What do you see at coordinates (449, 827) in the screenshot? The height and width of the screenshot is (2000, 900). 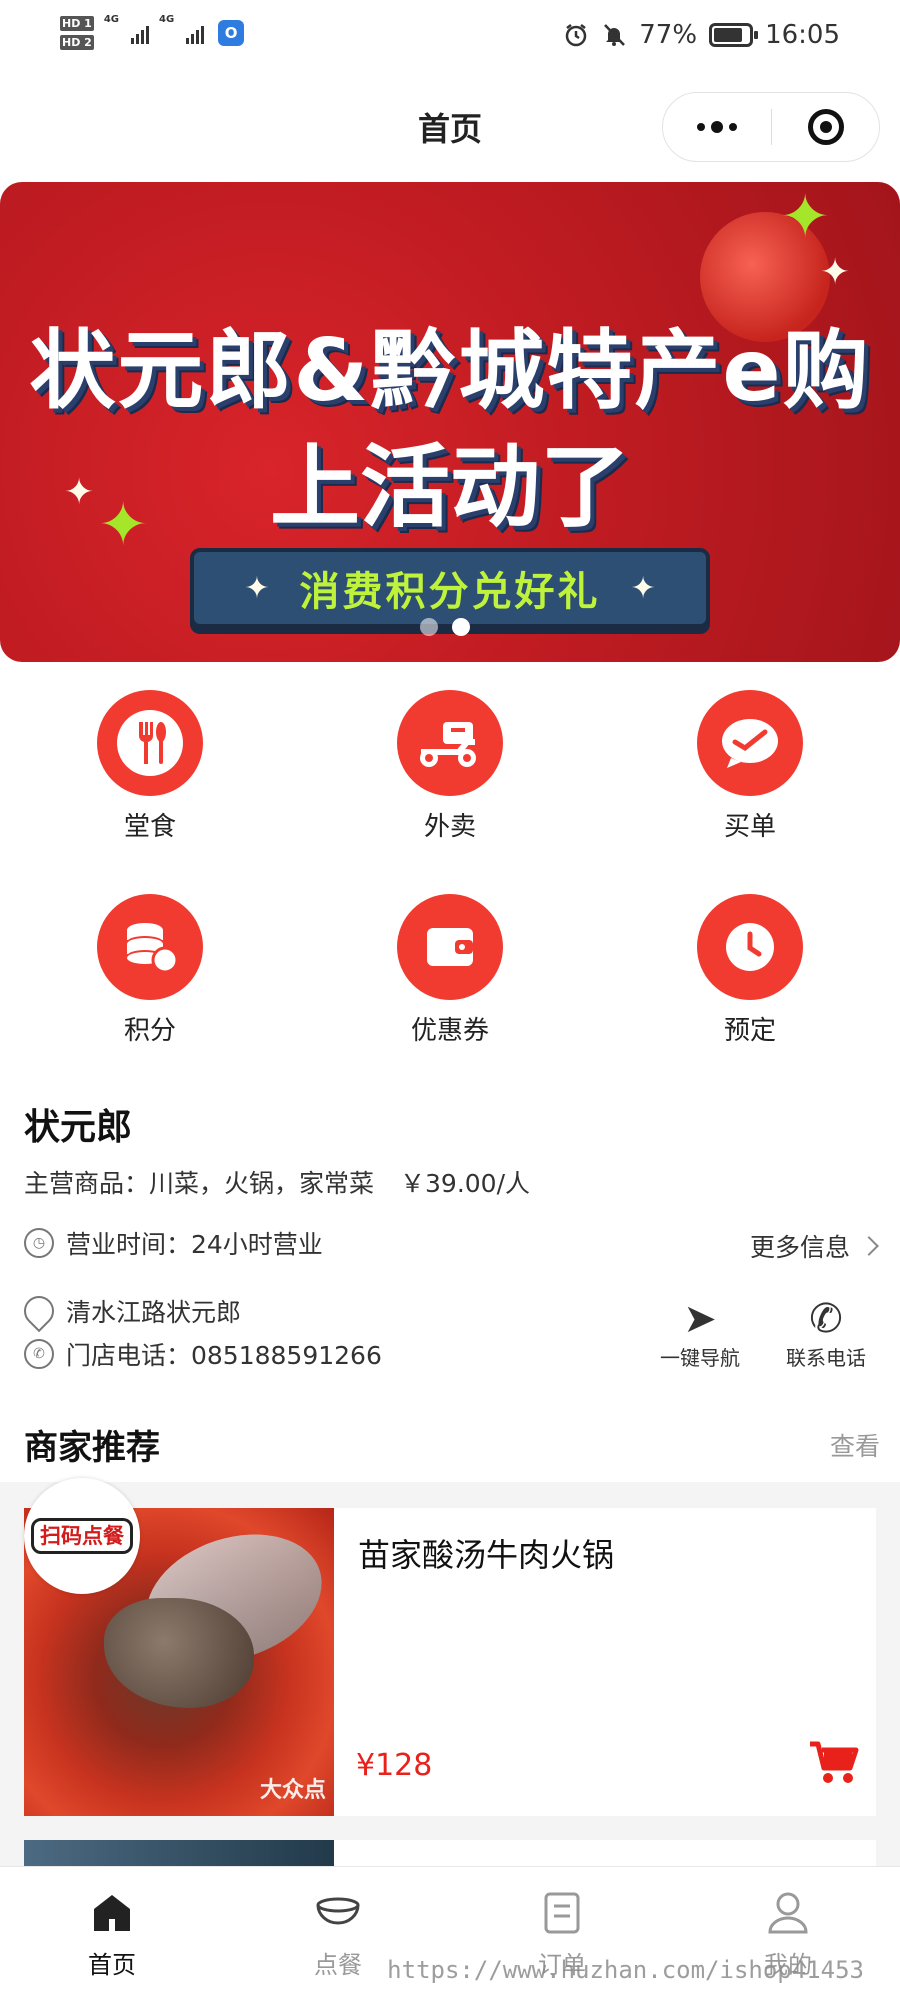 I see `grid-label: 外卖` at bounding box center [449, 827].